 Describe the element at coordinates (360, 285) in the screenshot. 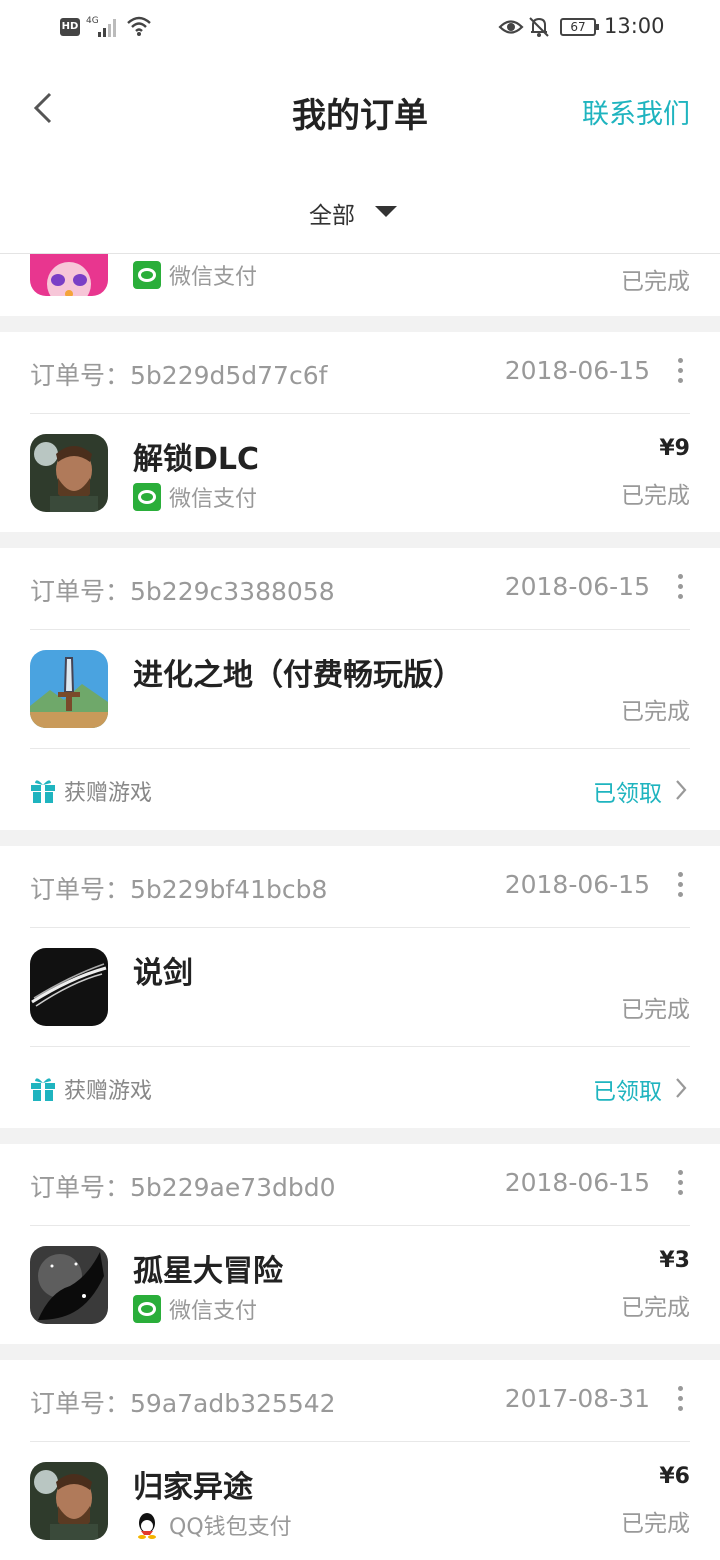

I see `order-card-partial: 微信支付 已完成` at that location.